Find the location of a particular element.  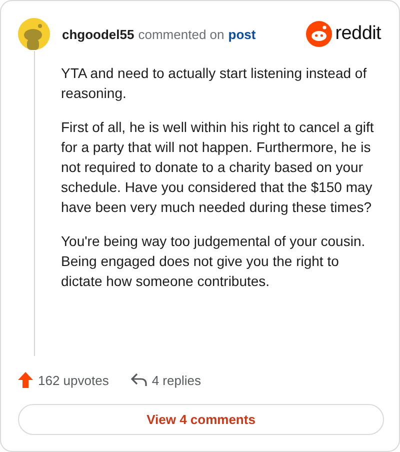

mascot-icon is located at coordinates (319, 34).